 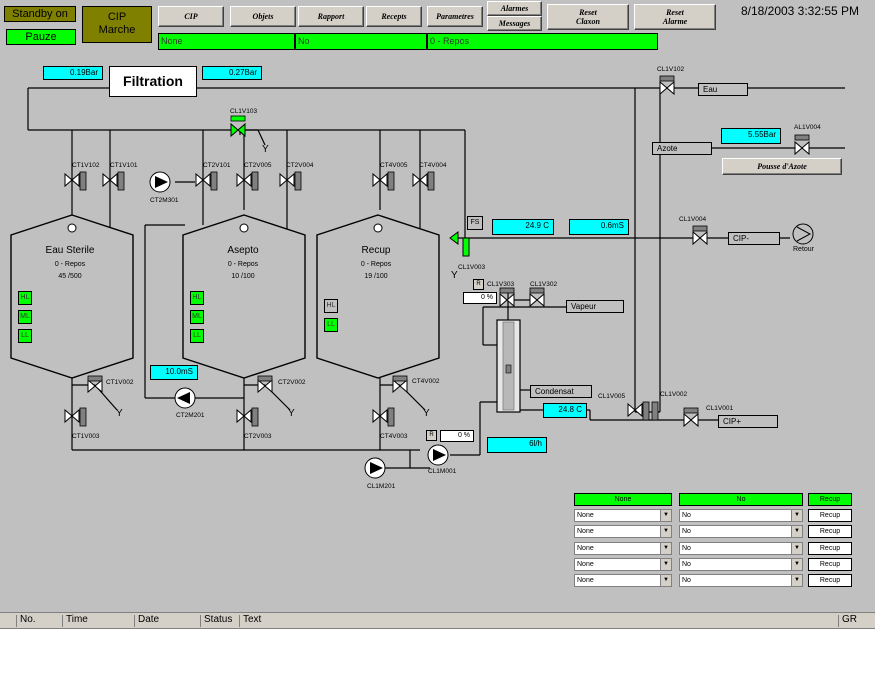 What do you see at coordinates (748, 421) in the screenshot?
I see `cip-plus-line-label: CIP+` at bounding box center [748, 421].